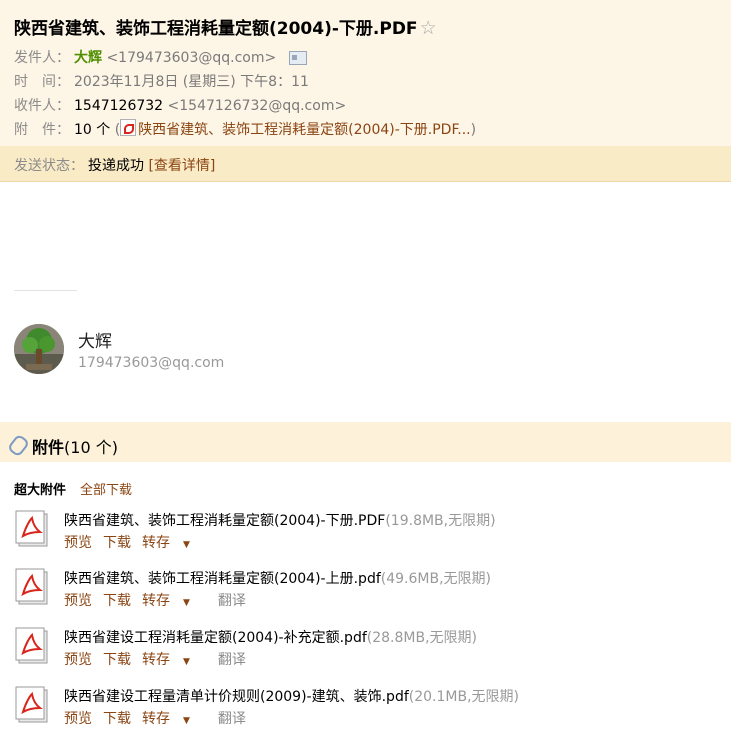 The width and height of the screenshot is (731, 749). Describe the element at coordinates (138, 542) in the screenshot. I see `attachment-actions: 预览 下载 转存 ▼` at that location.